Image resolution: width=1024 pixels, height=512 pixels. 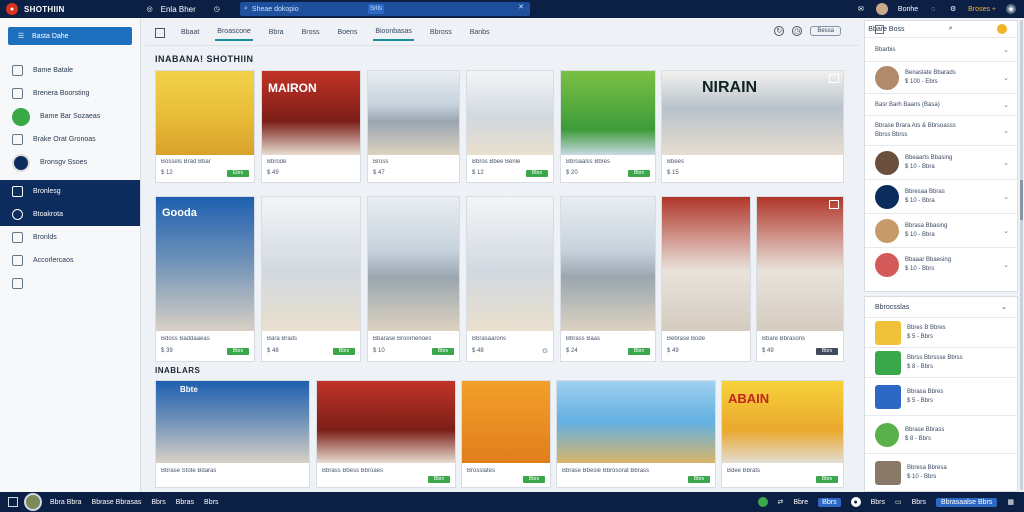 I want to click on list-item: Bbeaarts Bbasing $ 10 - Bbra ⌄, so click(x=941, y=162).